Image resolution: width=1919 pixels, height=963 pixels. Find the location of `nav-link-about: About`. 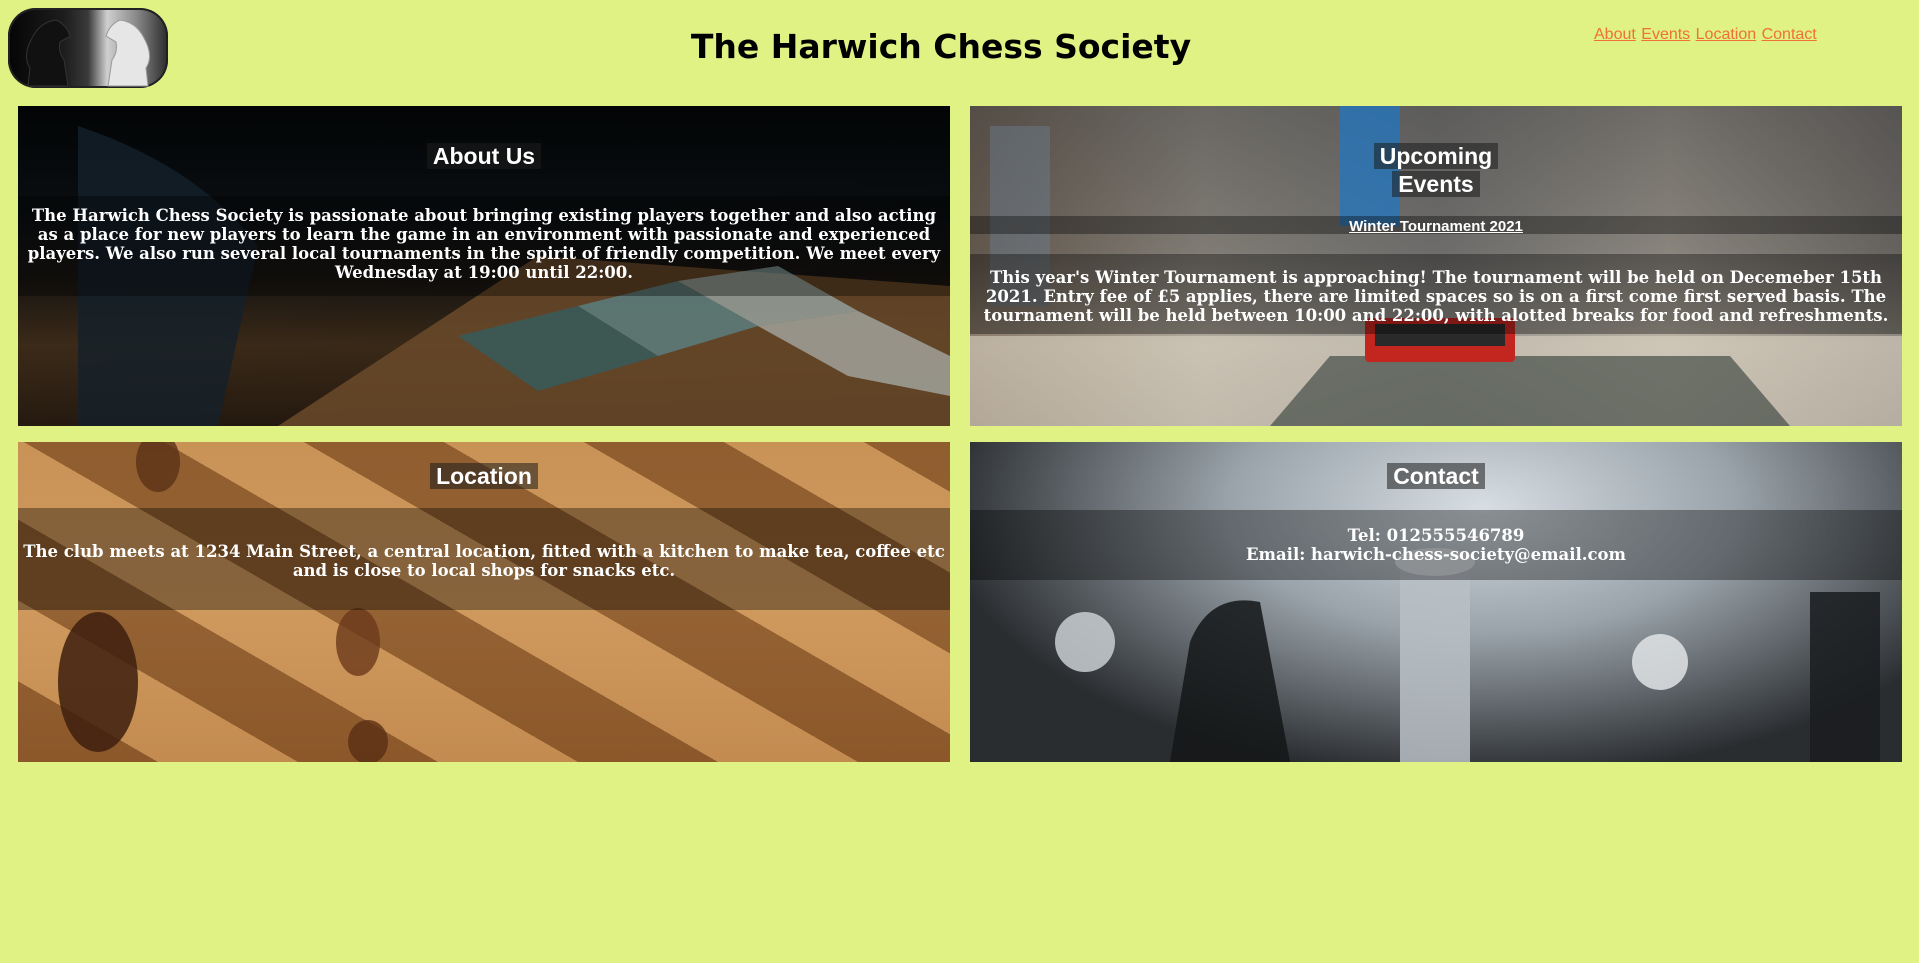

nav-link-about: About is located at coordinates (1615, 34).